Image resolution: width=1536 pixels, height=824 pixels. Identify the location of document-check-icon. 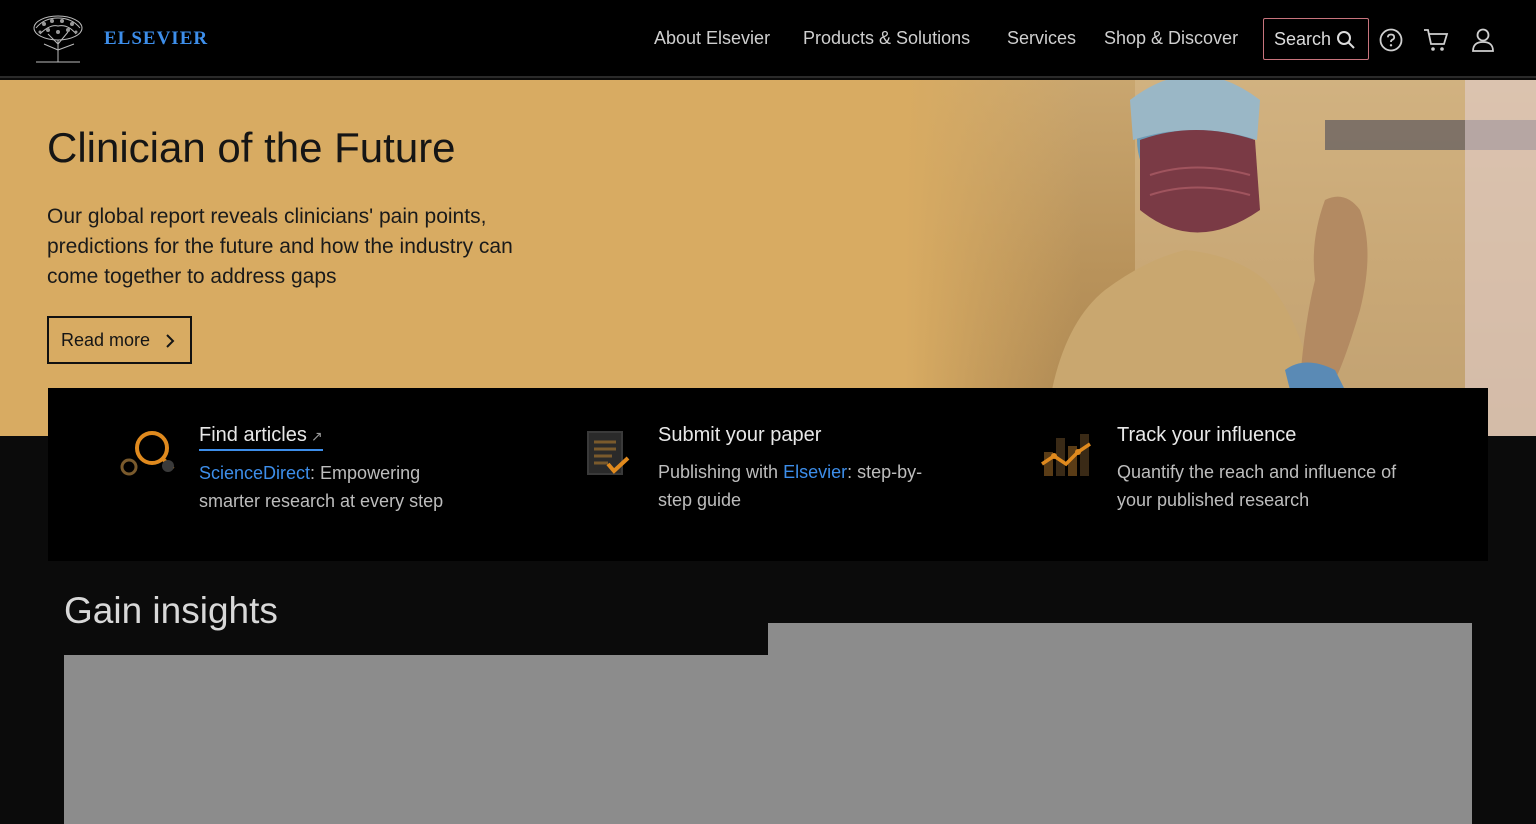
(608, 453).